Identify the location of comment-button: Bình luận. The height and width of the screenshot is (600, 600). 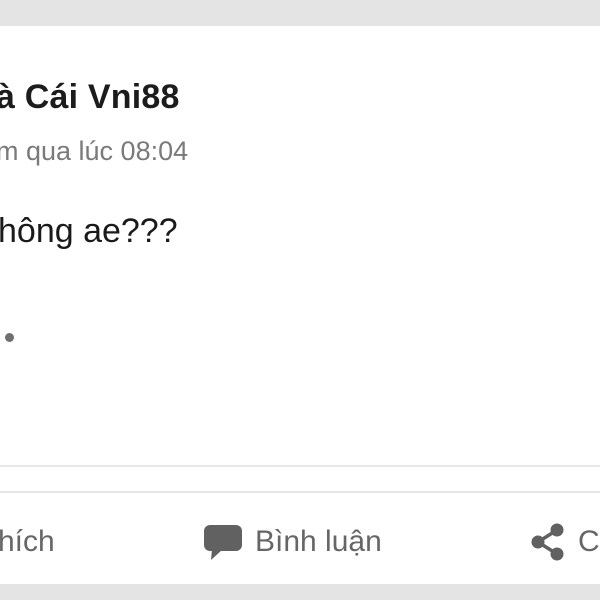
(292, 542).